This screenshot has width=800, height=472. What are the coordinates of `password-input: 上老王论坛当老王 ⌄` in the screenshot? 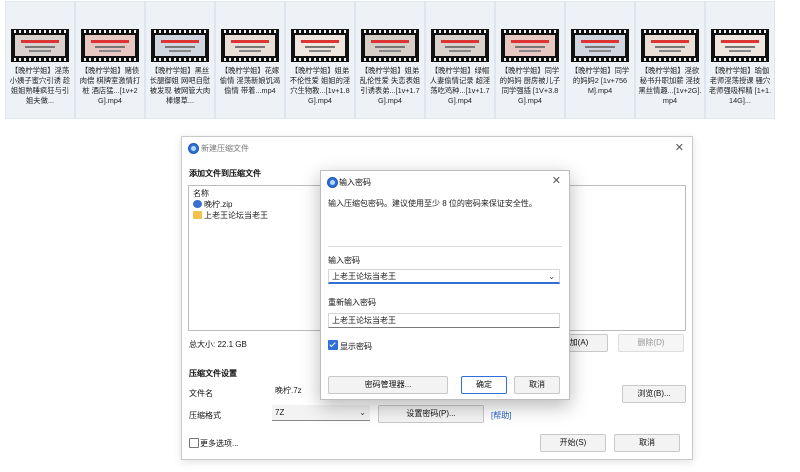 It's located at (444, 276).